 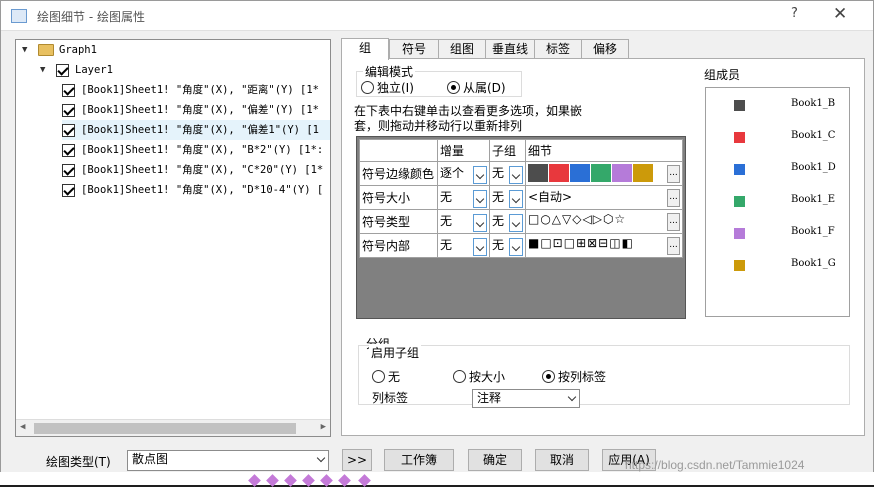 I want to click on member-item: Book1_B, so click(x=776, y=105).